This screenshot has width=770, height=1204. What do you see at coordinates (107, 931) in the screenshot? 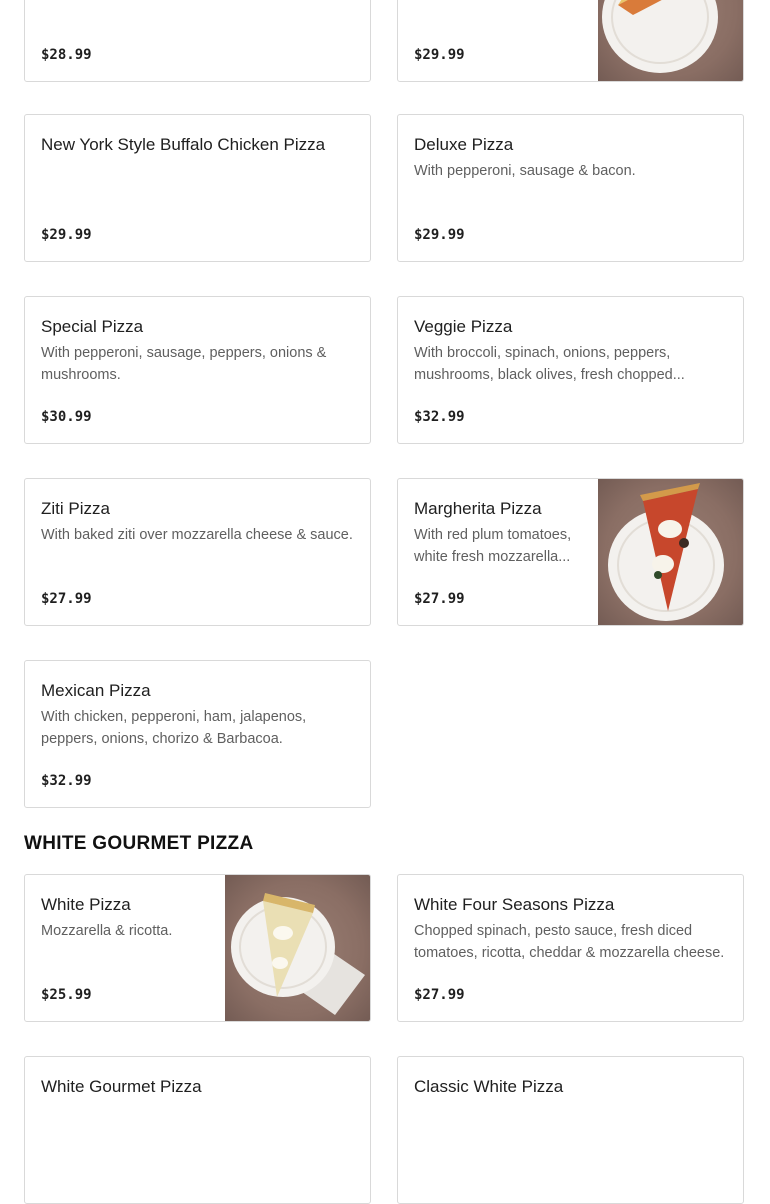
I see `item-description: Mozzarella & ricotta.` at bounding box center [107, 931].